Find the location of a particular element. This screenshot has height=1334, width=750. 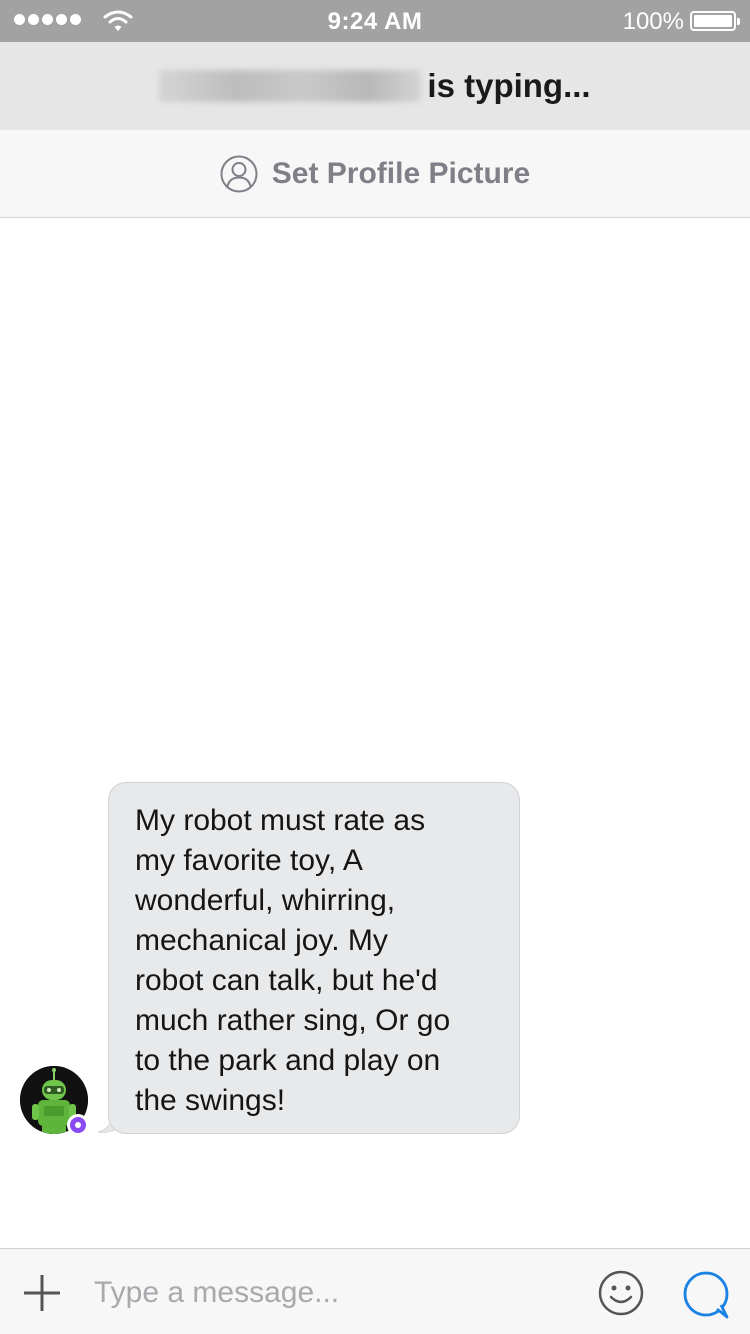

message-composer is located at coordinates (375, 1291).